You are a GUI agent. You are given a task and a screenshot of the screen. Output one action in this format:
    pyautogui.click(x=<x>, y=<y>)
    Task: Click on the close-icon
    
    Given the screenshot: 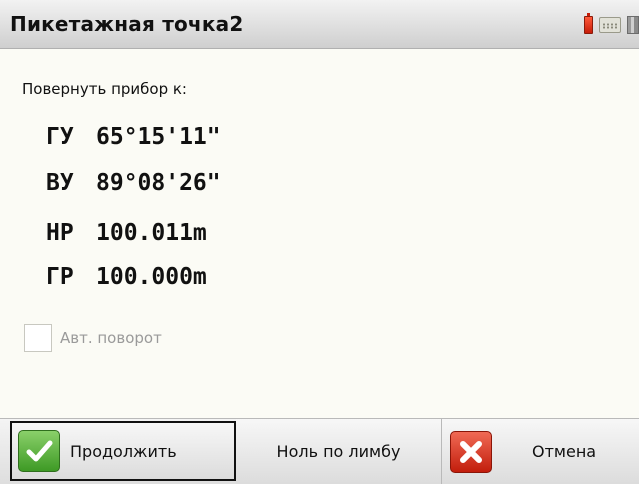 What is the action you would take?
    pyautogui.click(x=471, y=451)
    